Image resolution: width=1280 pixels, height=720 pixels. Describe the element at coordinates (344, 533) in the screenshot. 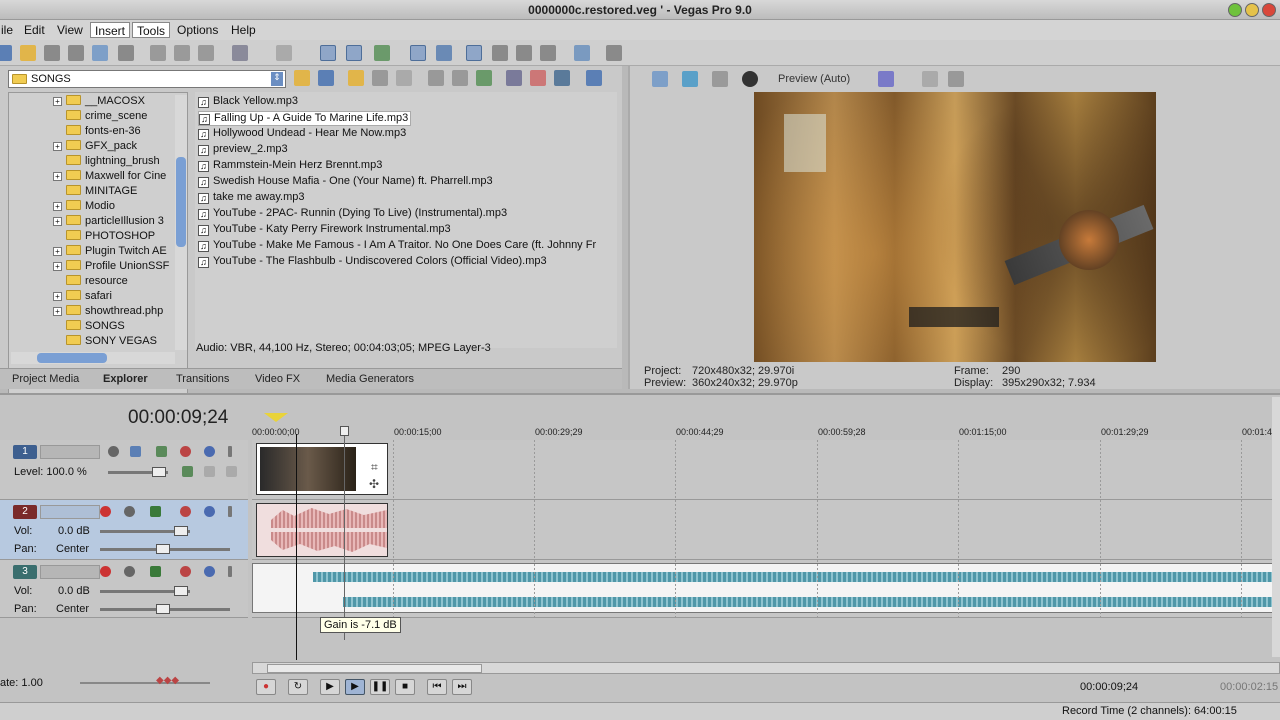

I see `playhead-line` at that location.